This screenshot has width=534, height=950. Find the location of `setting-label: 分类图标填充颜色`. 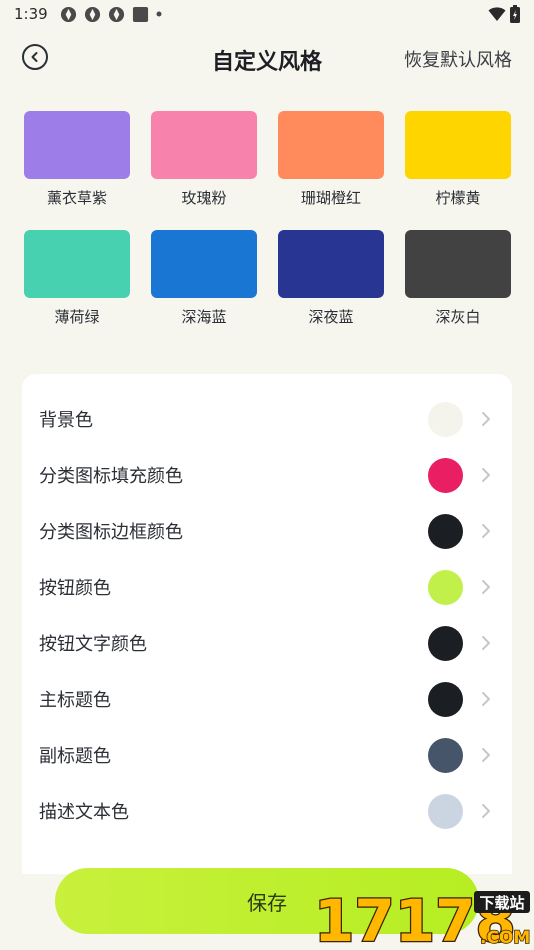

setting-label: 分类图标填充颜色 is located at coordinates (111, 476).